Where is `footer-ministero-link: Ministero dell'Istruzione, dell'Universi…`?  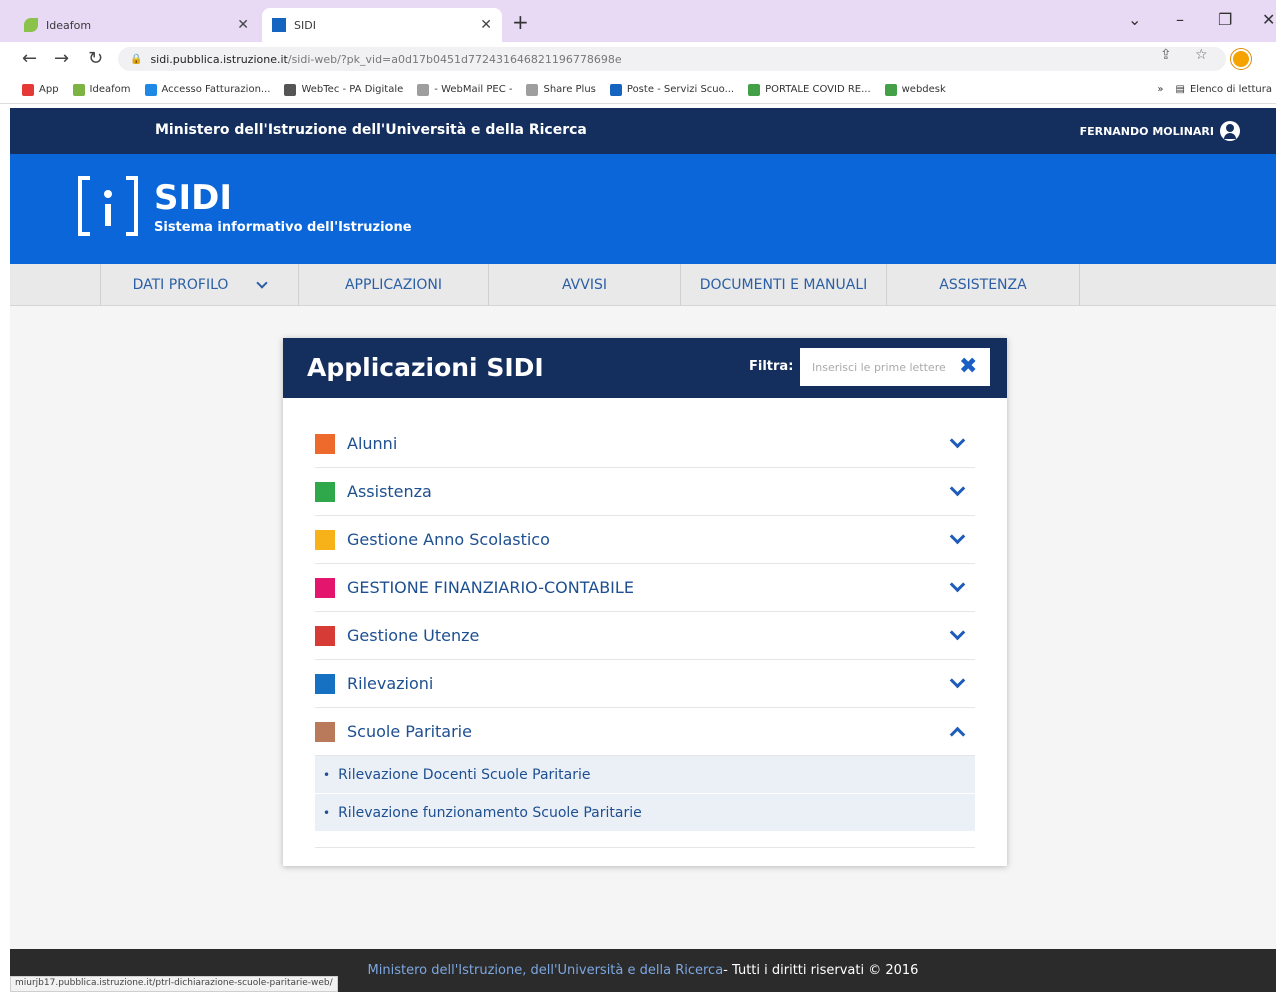
footer-ministero-link: Ministero dell'Istruzione, dell'Universi… is located at coordinates (546, 970).